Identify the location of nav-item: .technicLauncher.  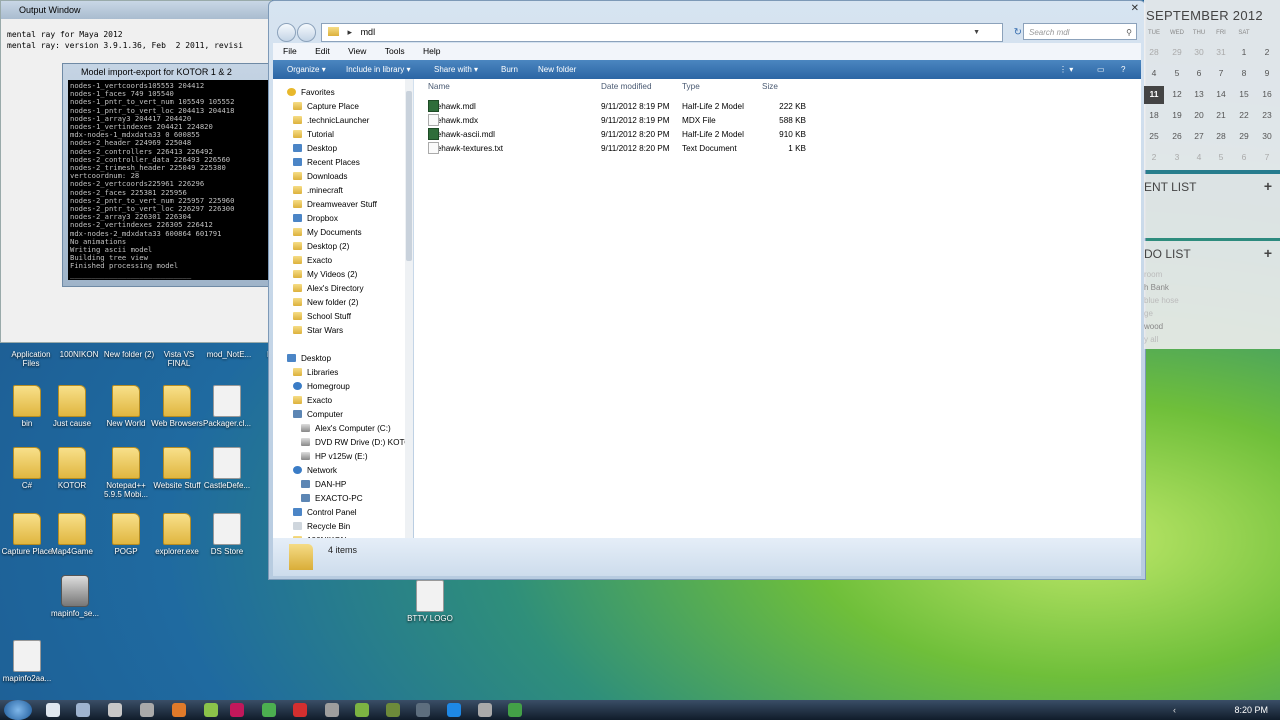
(331, 121).